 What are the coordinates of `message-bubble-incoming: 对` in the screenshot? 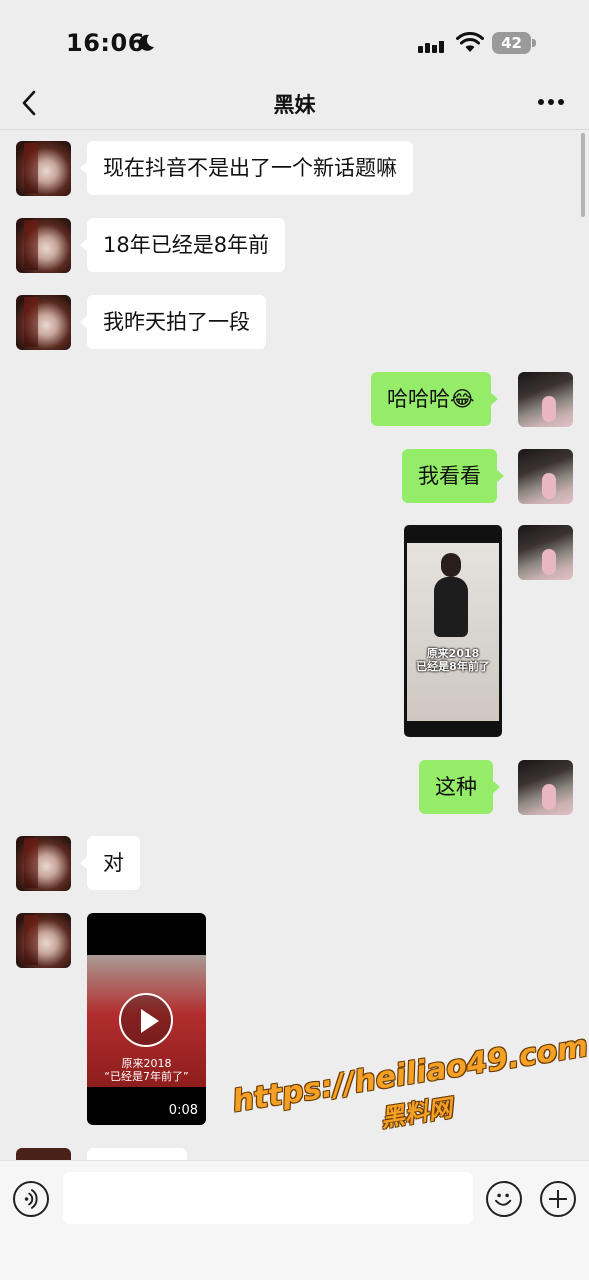 It's located at (110, 863).